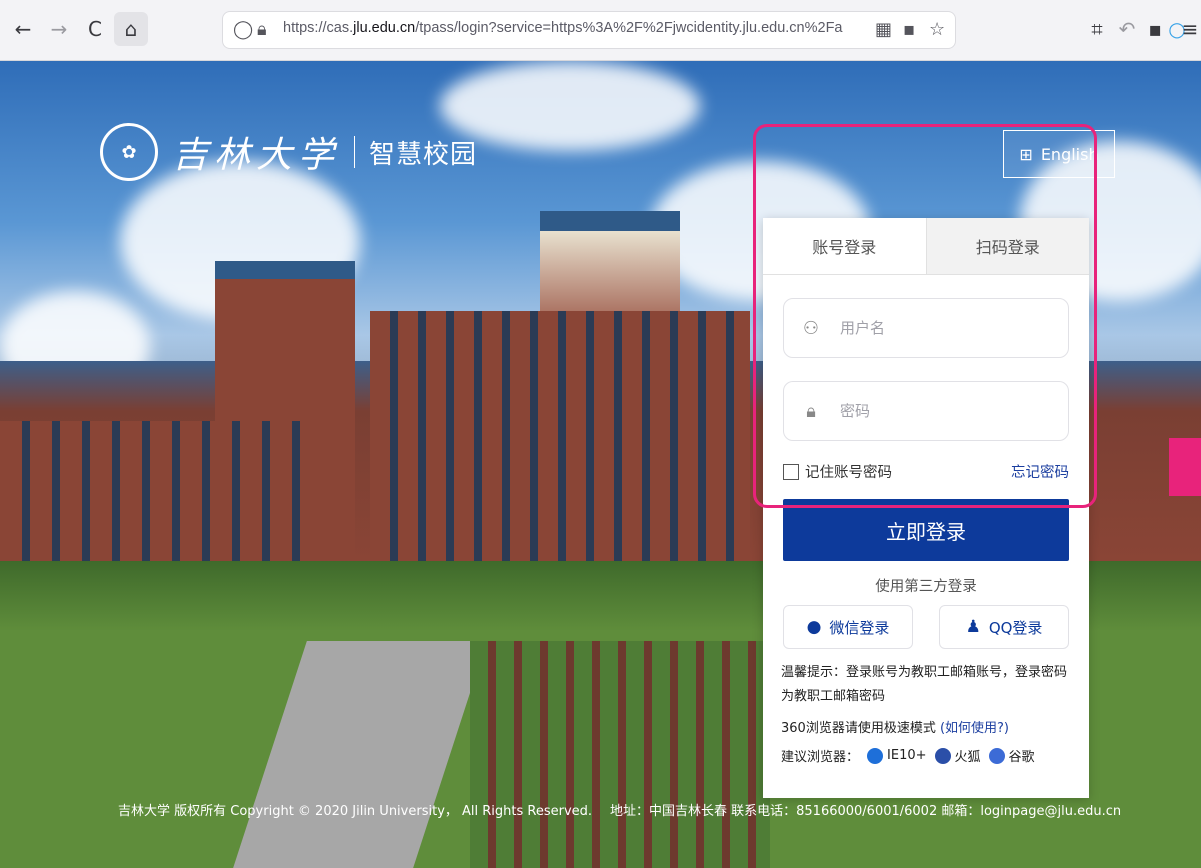 This screenshot has height=868, width=1201. I want to click on forgot-password-link: 忘记密码, so click(1040, 471).